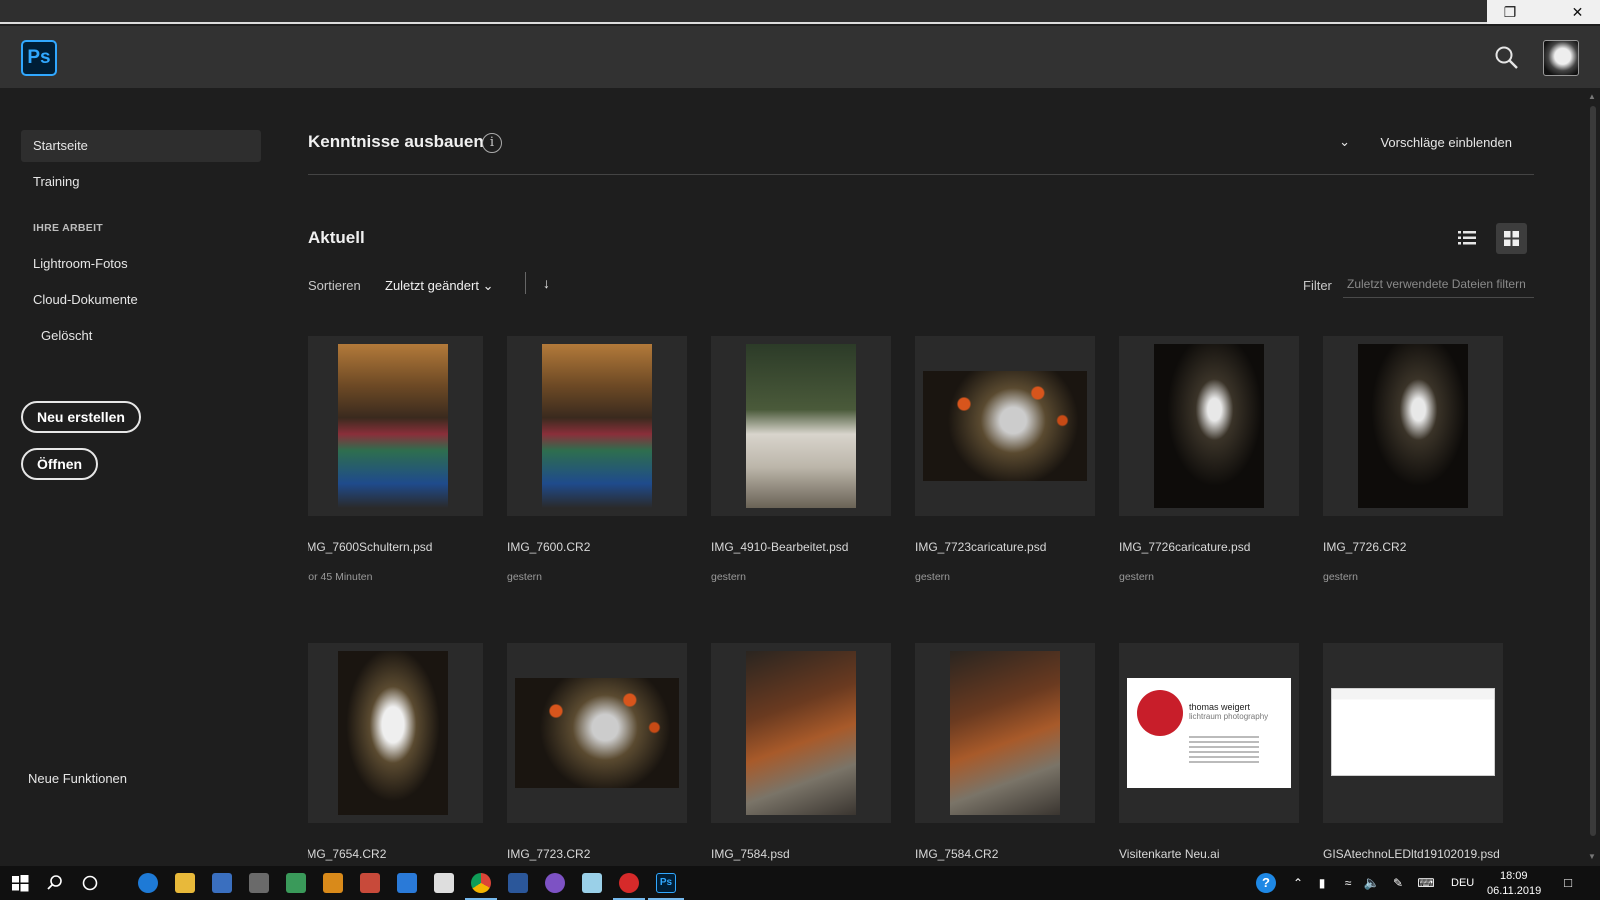  I want to click on file-card: IMG_7600.CR2 gestern, so click(597, 459).